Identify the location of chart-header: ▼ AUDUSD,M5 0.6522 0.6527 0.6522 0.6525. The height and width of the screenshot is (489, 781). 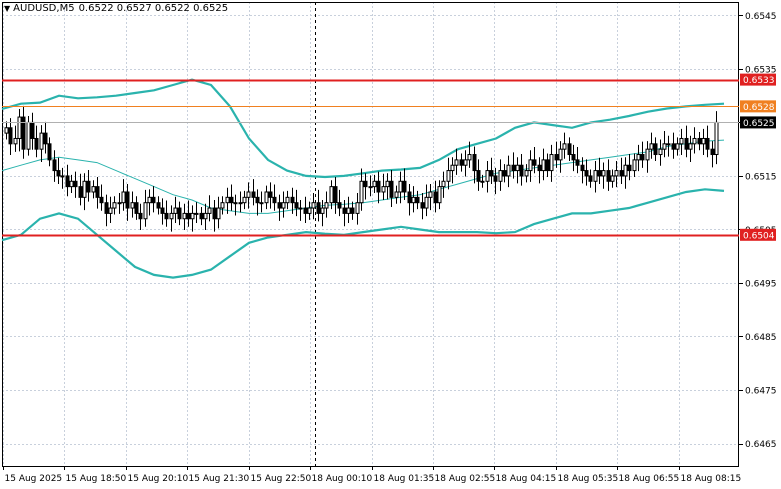
(116, 8).